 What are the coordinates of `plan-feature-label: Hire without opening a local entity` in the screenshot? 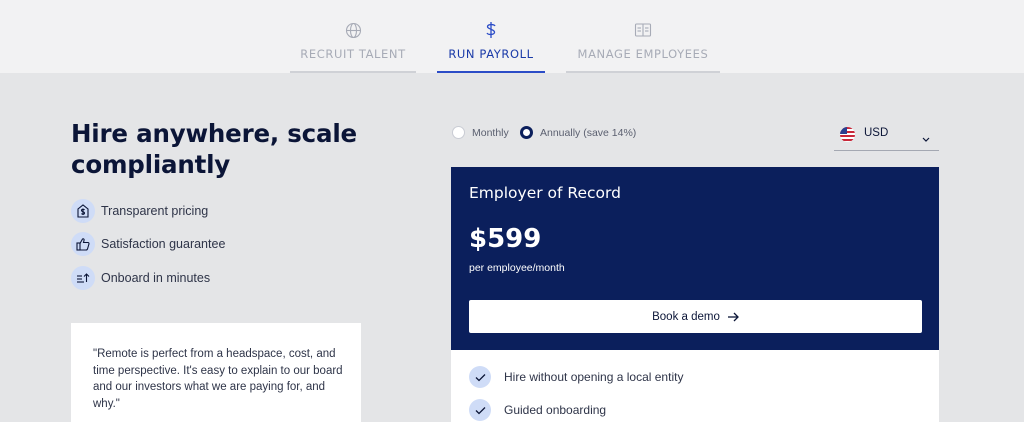 It's located at (594, 377).